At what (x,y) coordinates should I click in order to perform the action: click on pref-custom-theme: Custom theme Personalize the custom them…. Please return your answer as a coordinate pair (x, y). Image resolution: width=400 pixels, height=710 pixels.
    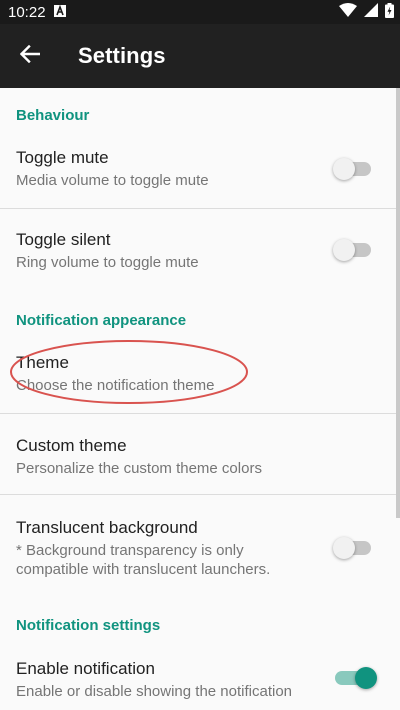
    Looking at the image, I should click on (200, 454).